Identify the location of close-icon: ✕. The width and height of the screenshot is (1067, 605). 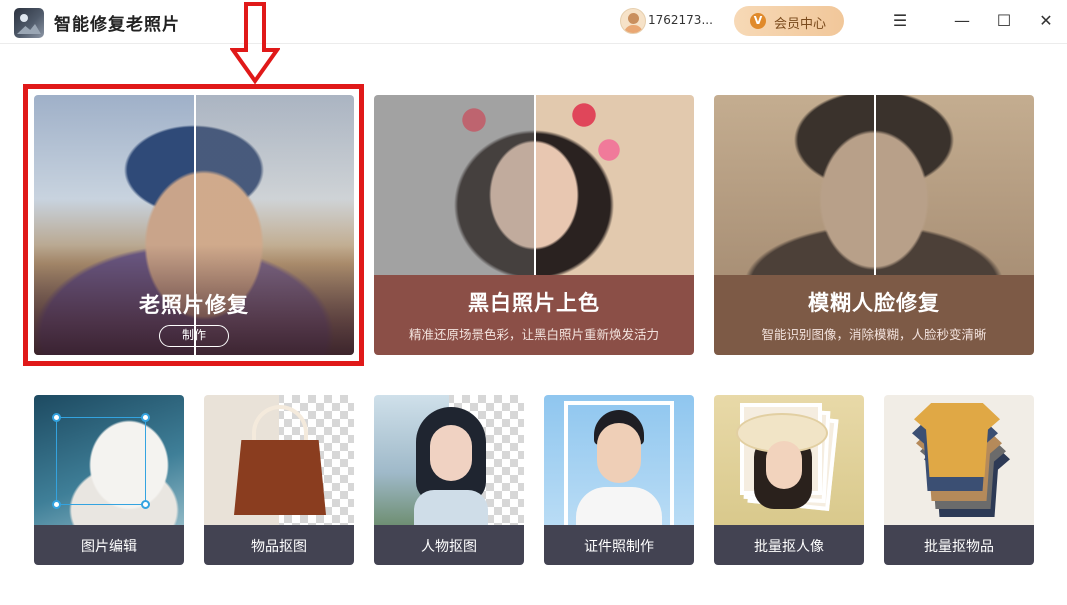
(1046, 22).